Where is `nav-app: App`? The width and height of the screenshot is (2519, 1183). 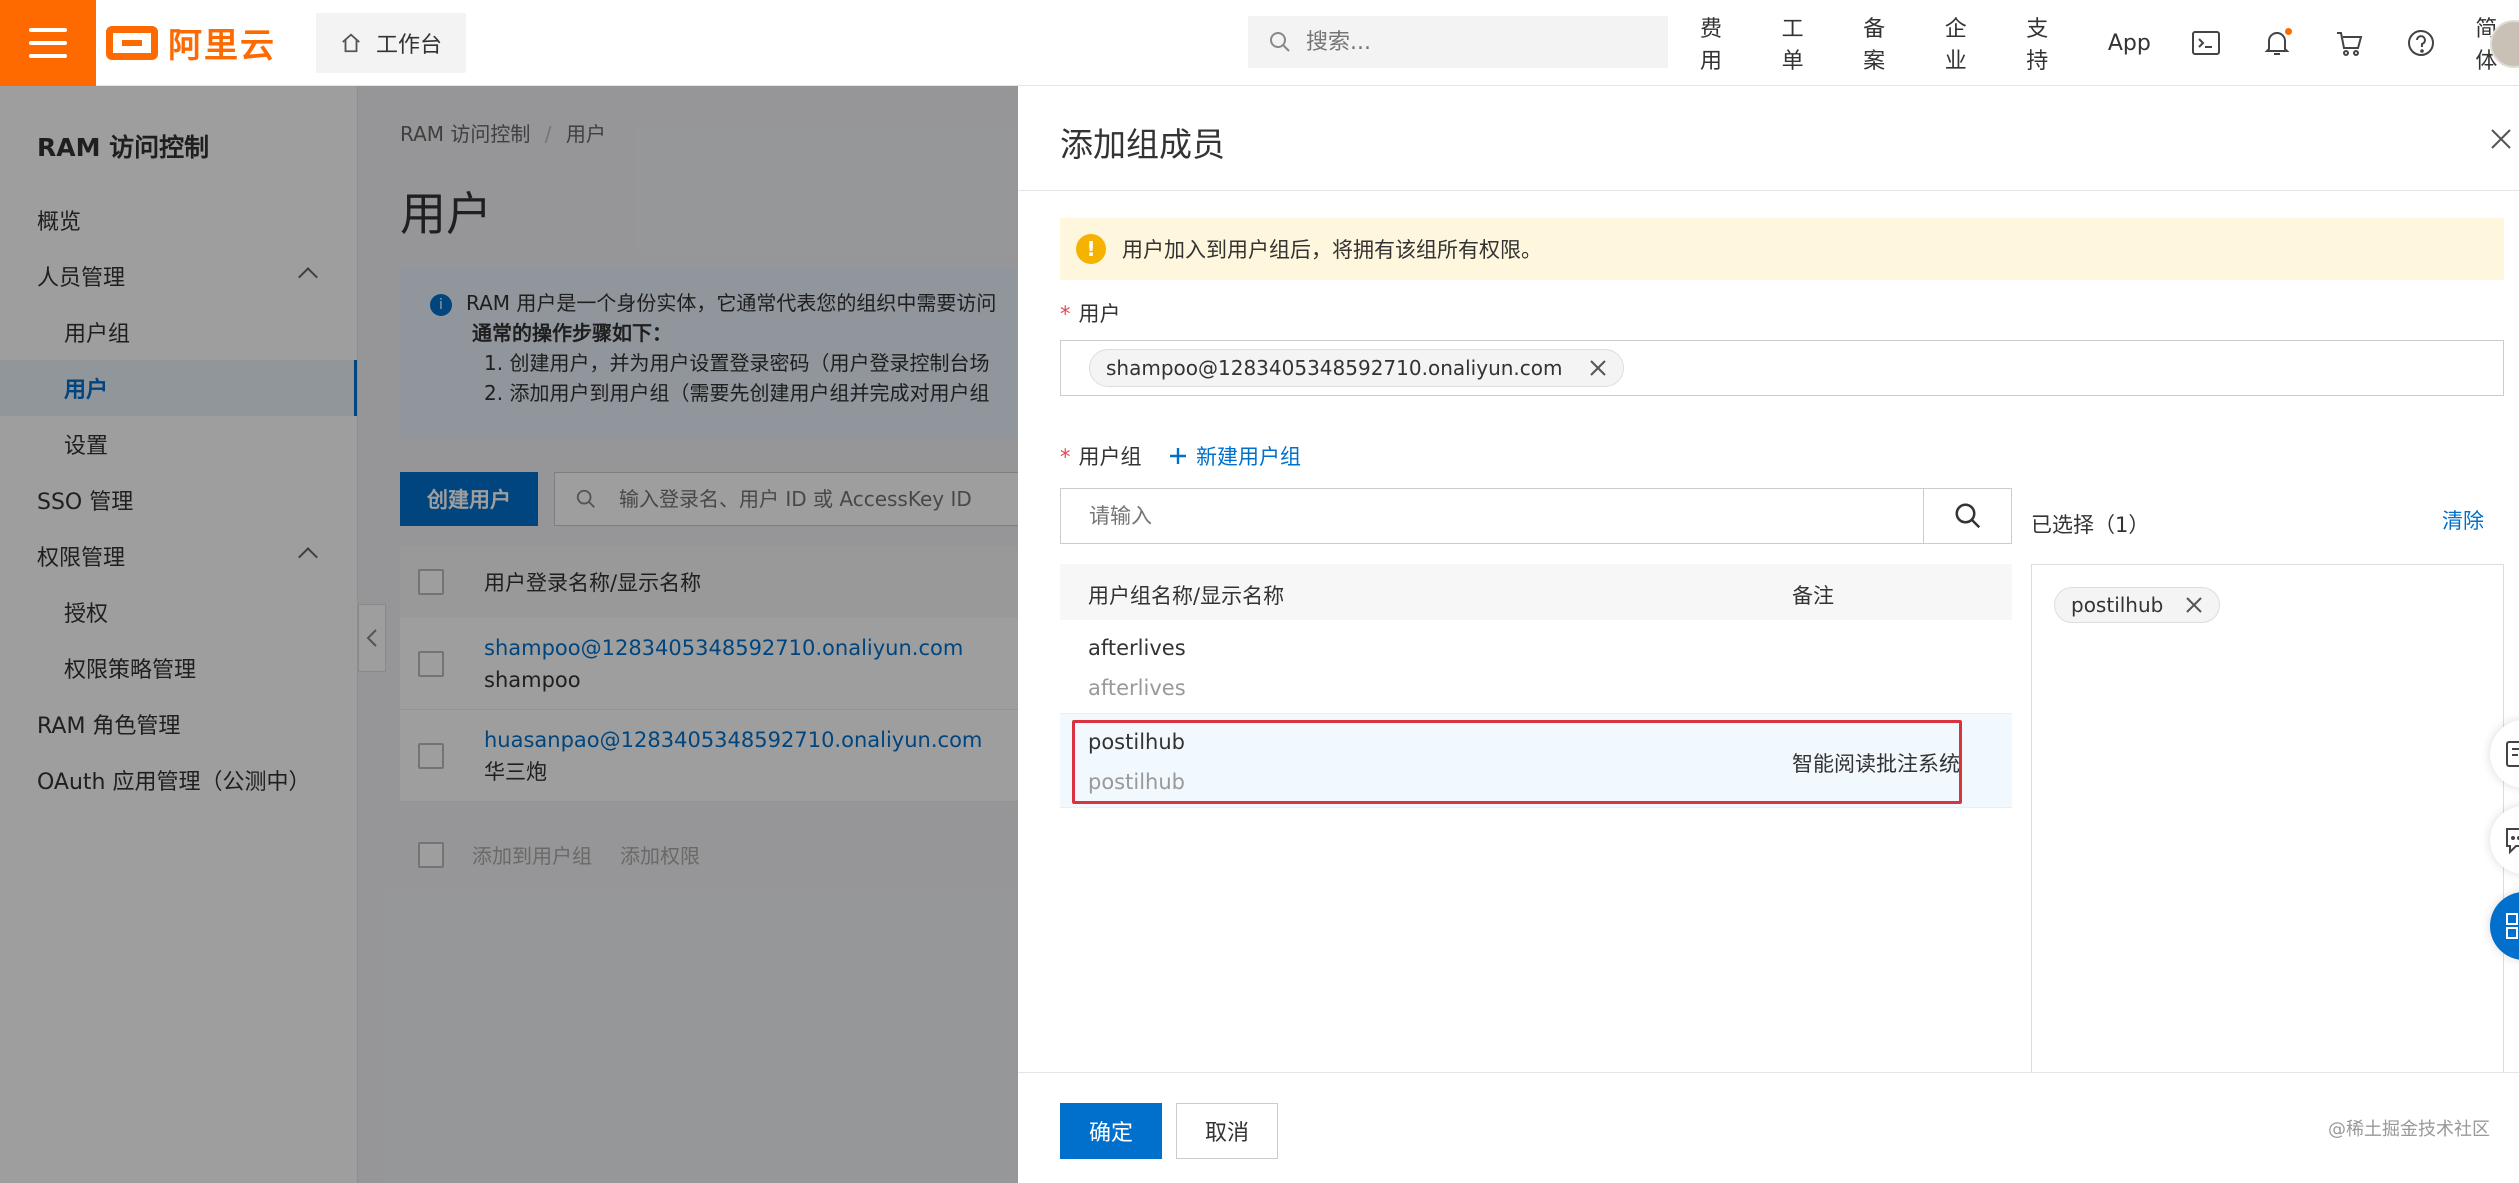
nav-app: App is located at coordinates (2129, 43).